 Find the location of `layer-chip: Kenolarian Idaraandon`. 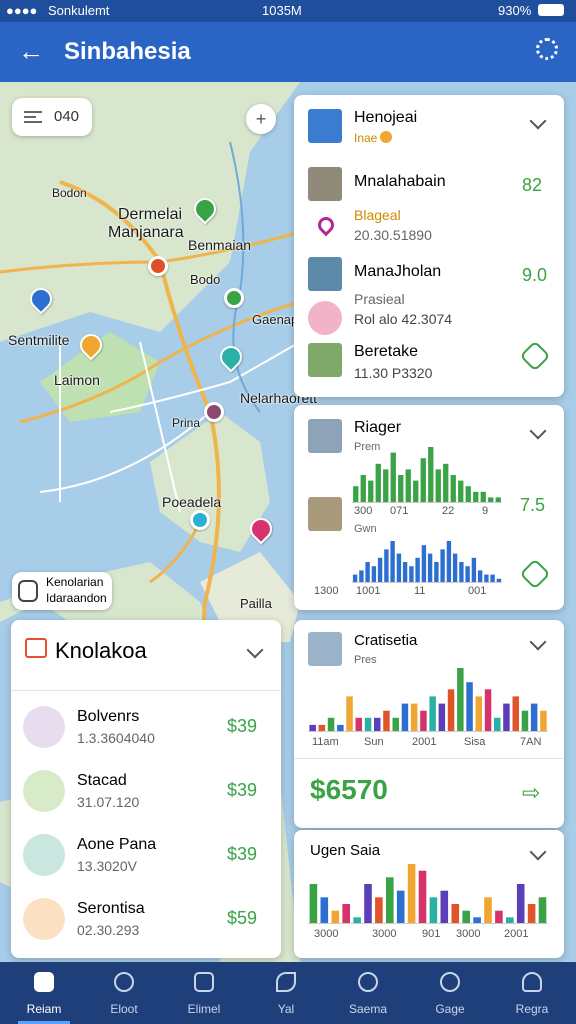

layer-chip: Kenolarian Idaraandon is located at coordinates (62, 591).